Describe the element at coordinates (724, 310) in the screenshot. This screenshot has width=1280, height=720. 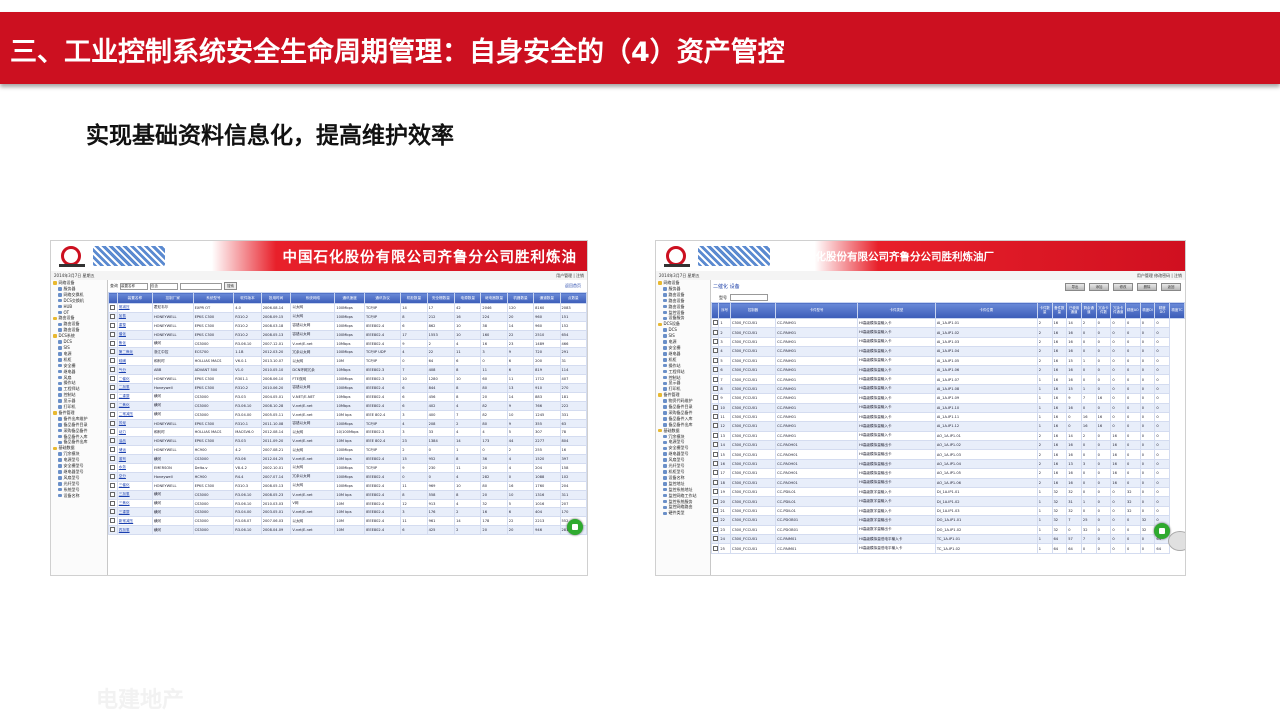
I see `column-header: 序号` at that location.